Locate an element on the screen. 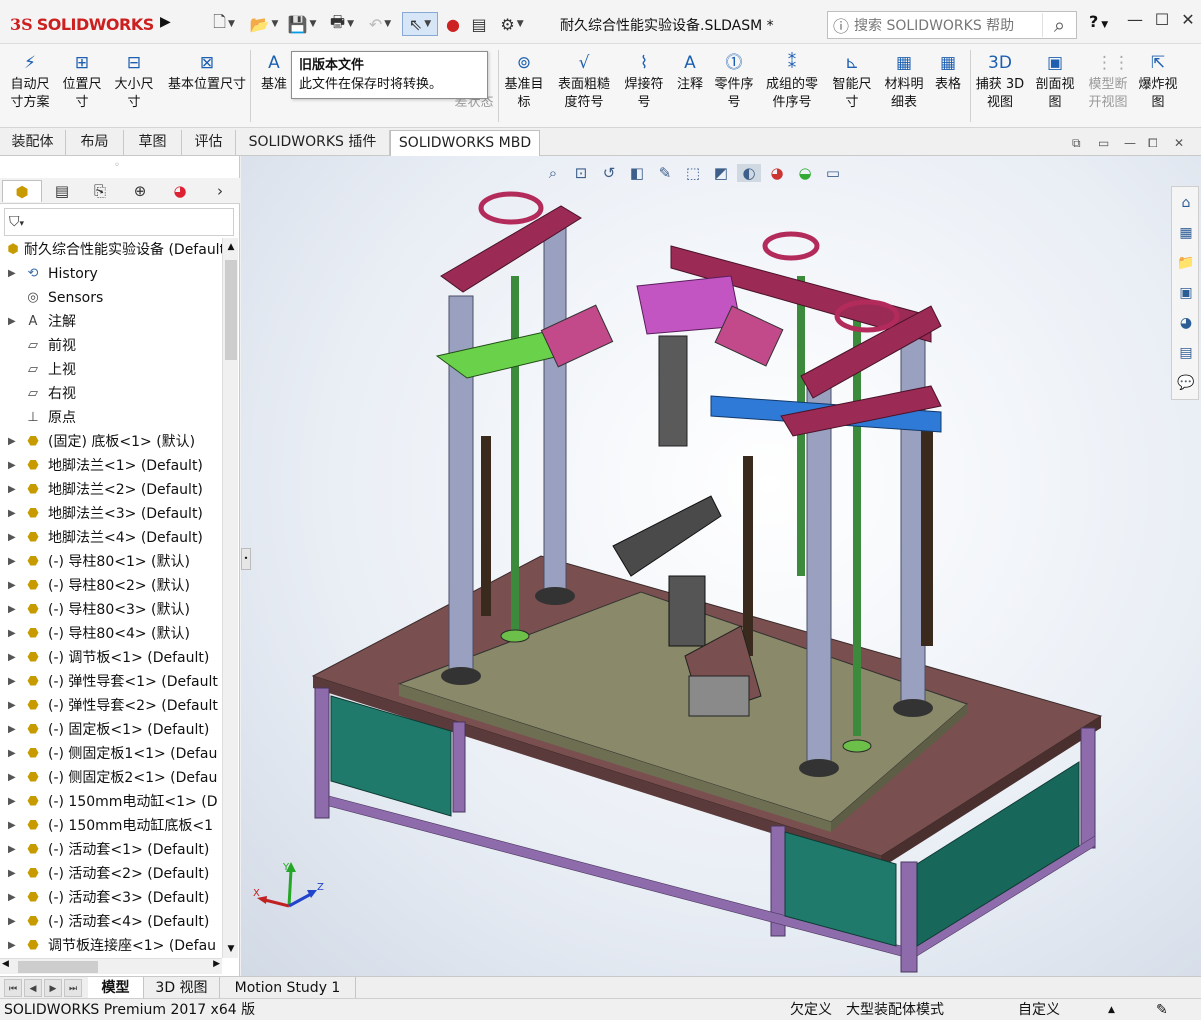 The height and width of the screenshot is (1020, 1201). tab-evaluate: 评估 is located at coordinates (209, 143).